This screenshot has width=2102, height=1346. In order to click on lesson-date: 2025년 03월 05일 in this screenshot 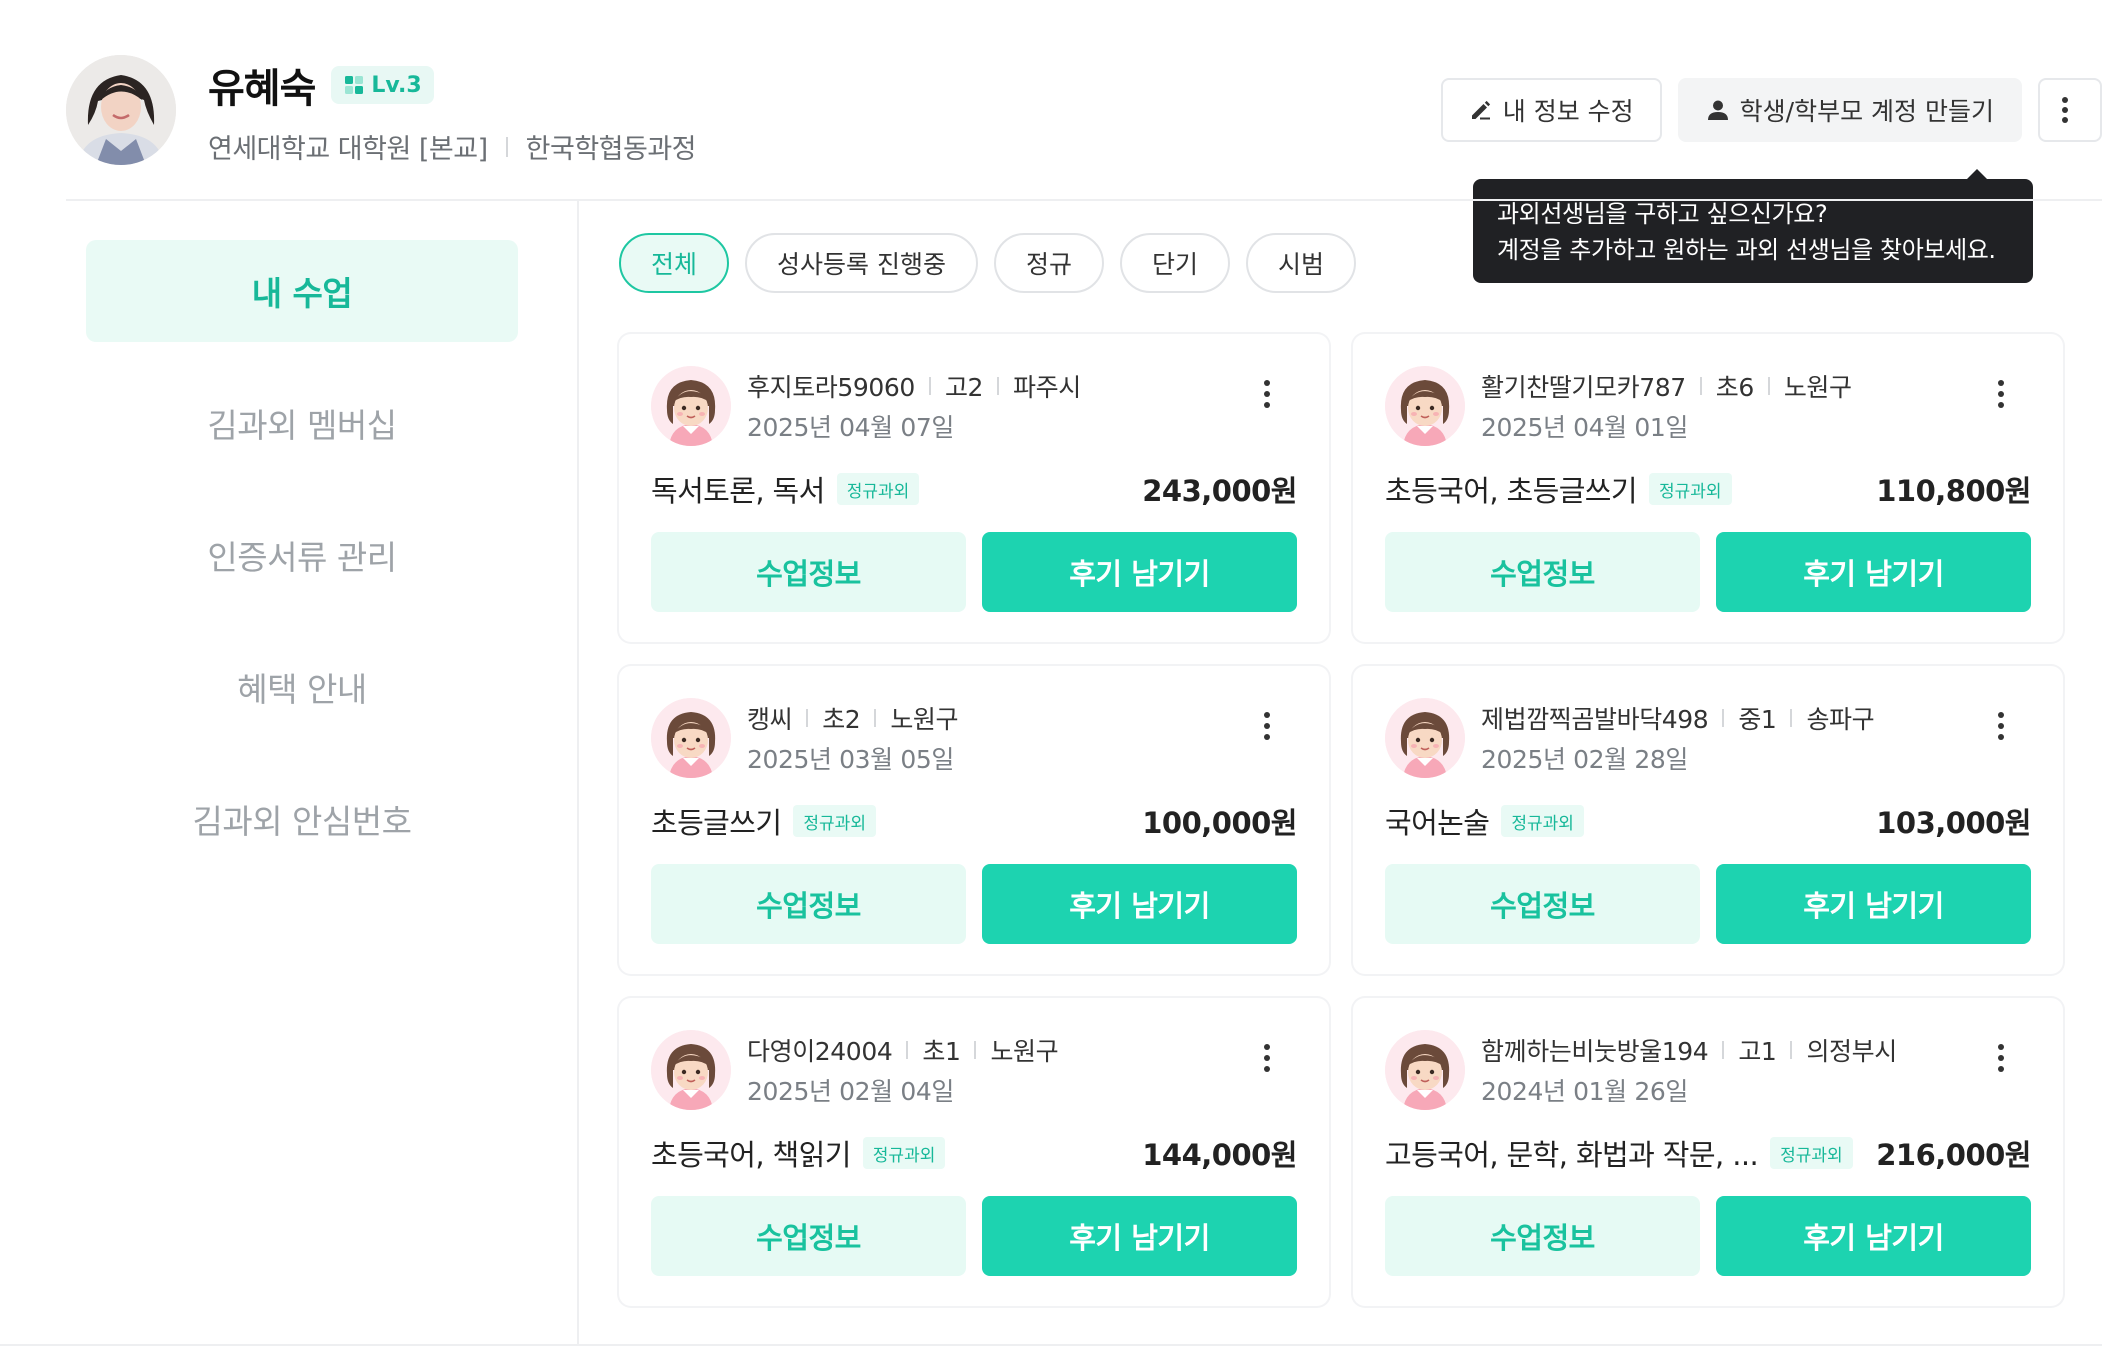, I will do `click(850, 759)`.